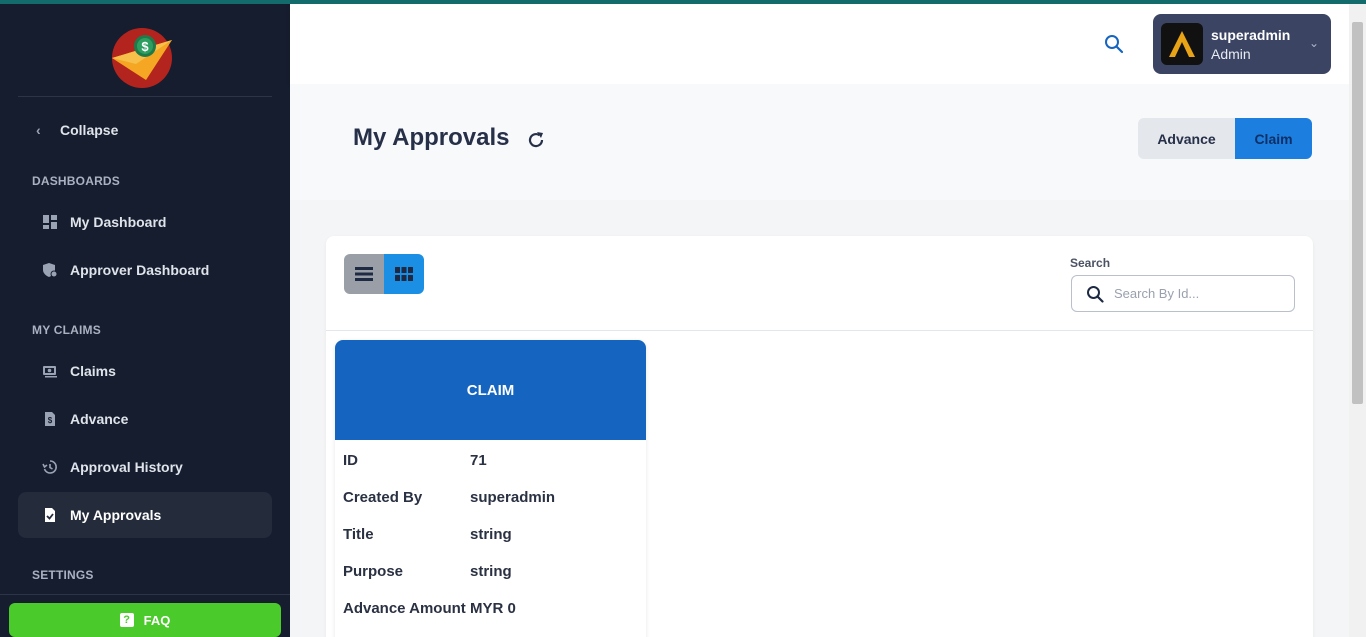 Image resolution: width=1366 pixels, height=637 pixels. I want to click on collapse-button: ‹ Collapse, so click(77, 130).